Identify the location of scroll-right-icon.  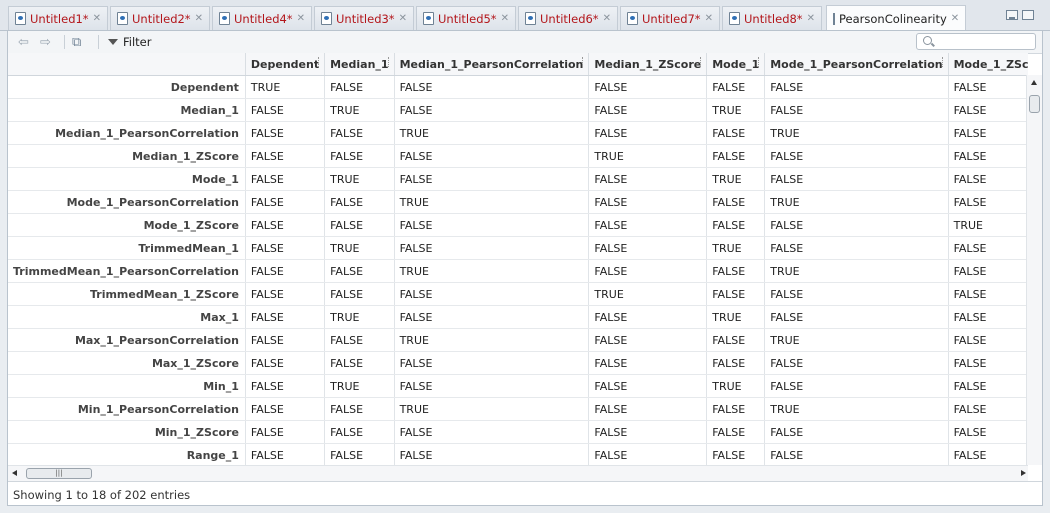
(1023, 473).